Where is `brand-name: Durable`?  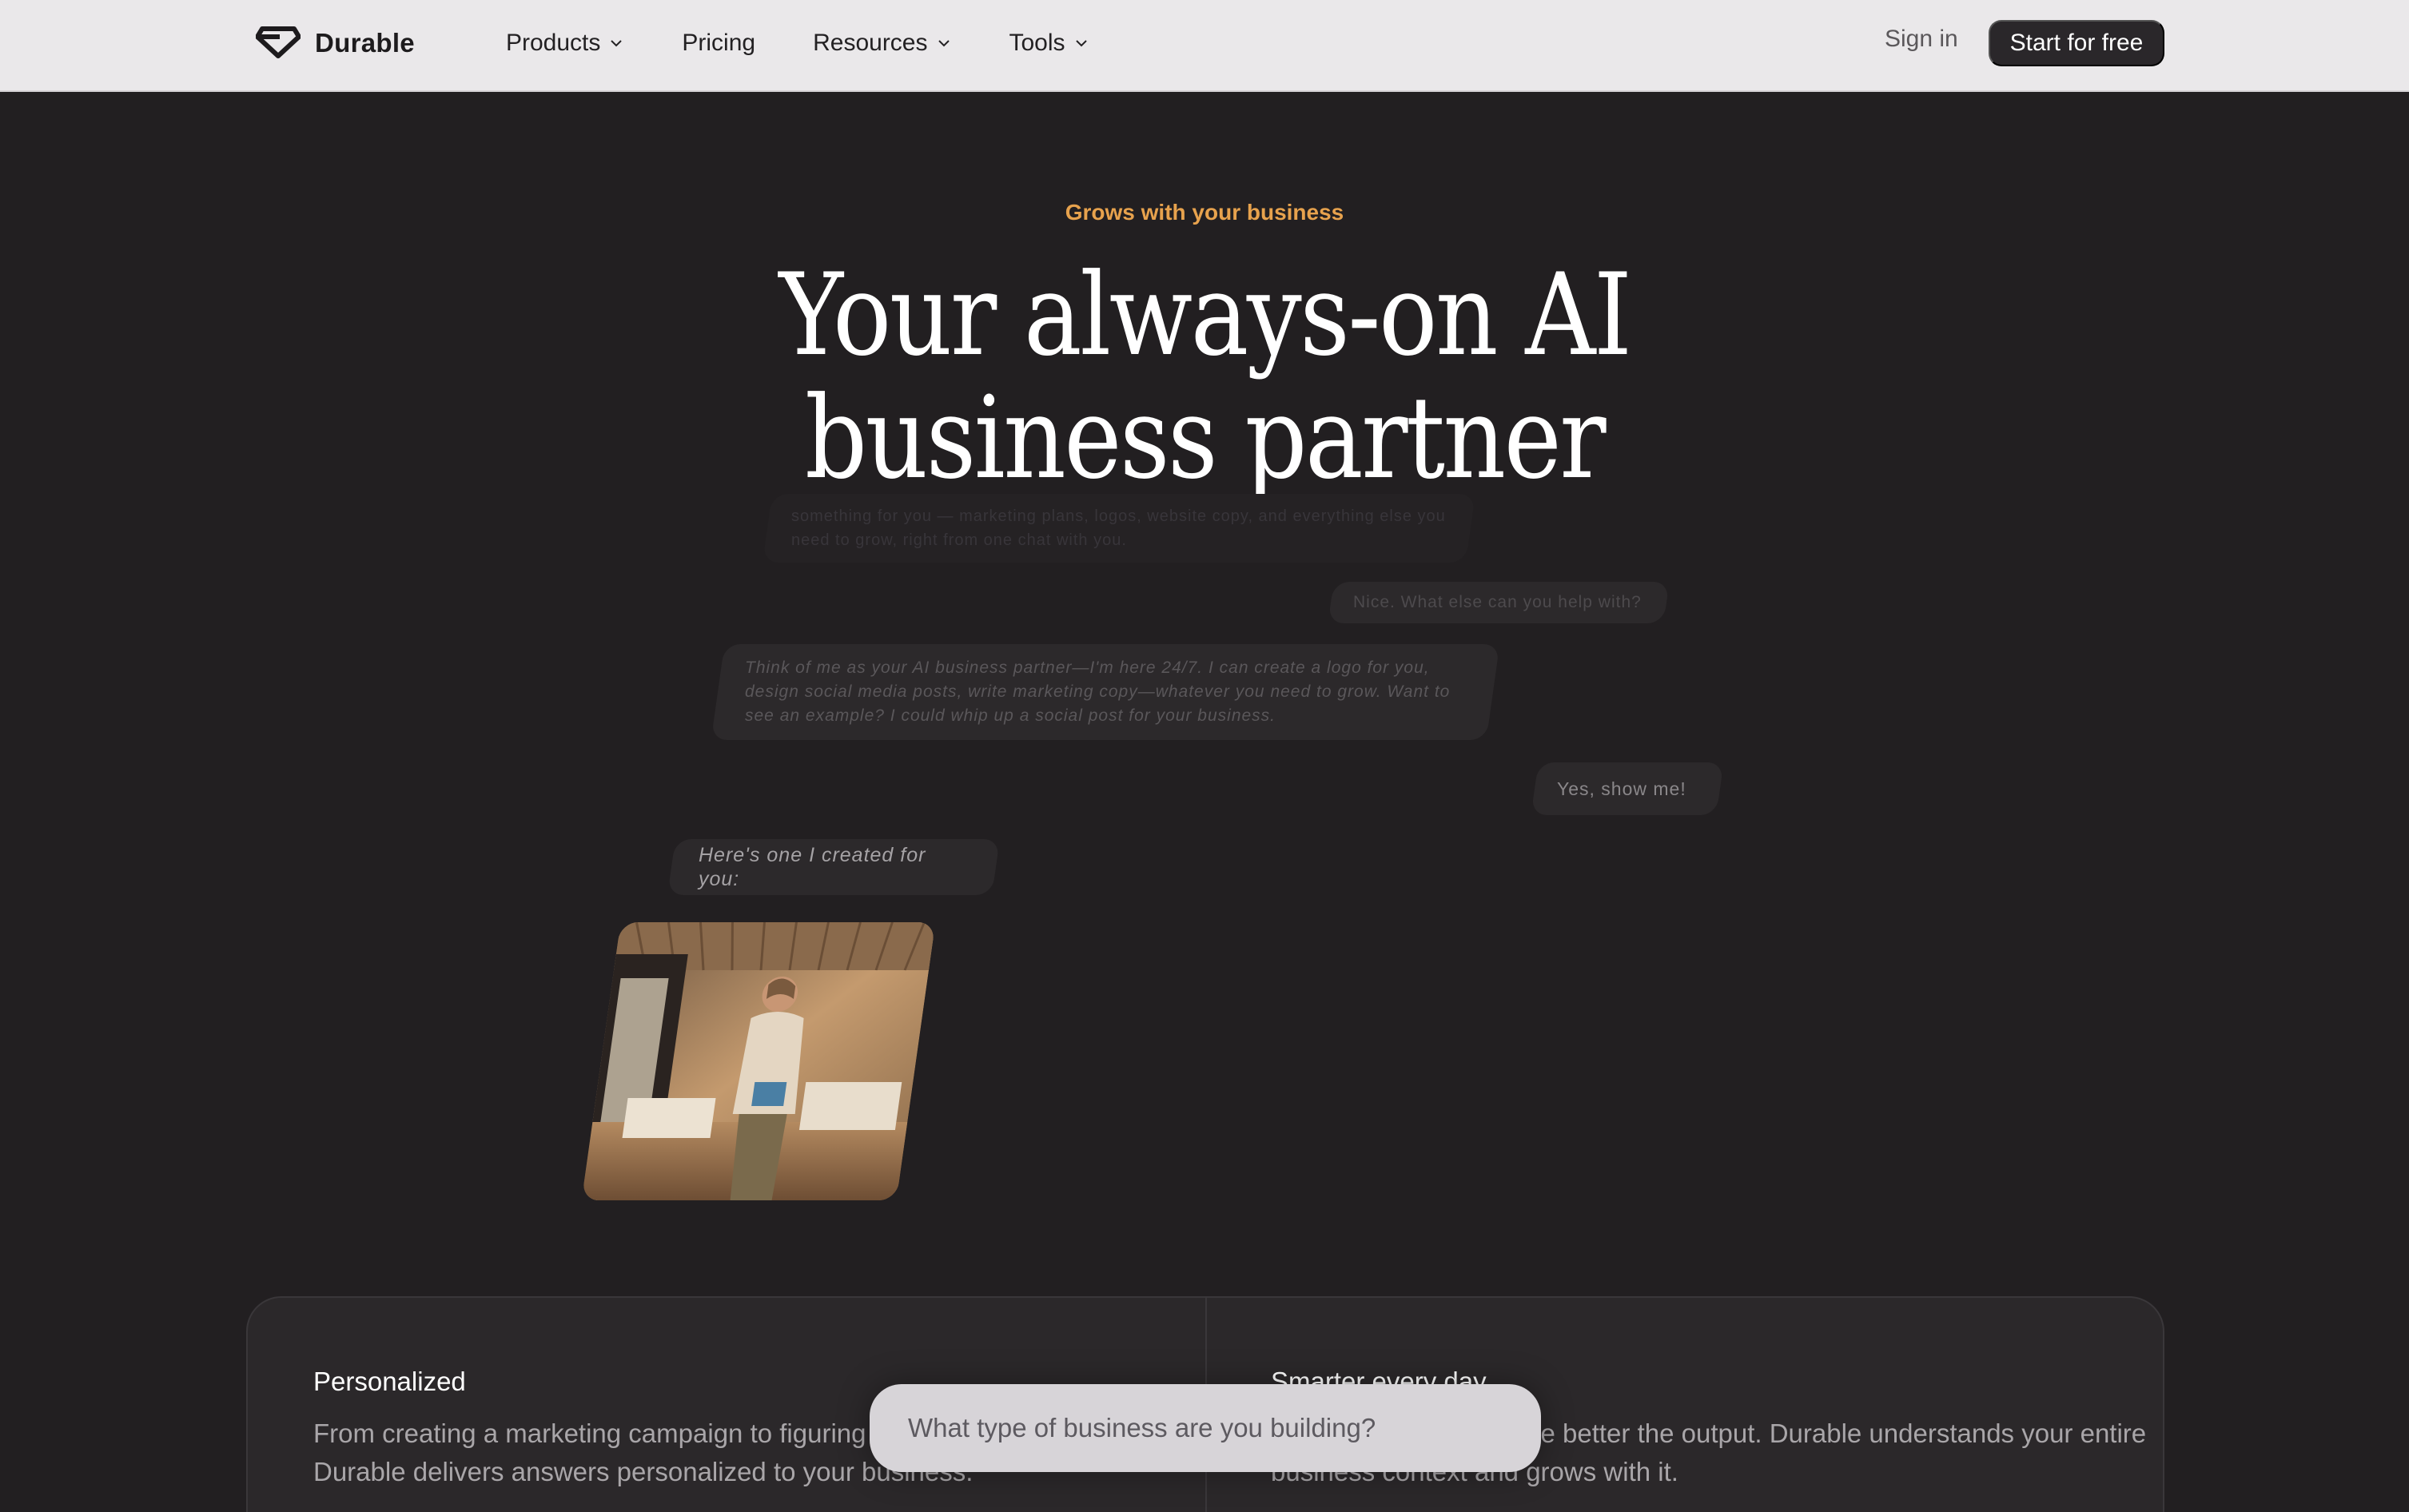
brand-name: Durable is located at coordinates (365, 43).